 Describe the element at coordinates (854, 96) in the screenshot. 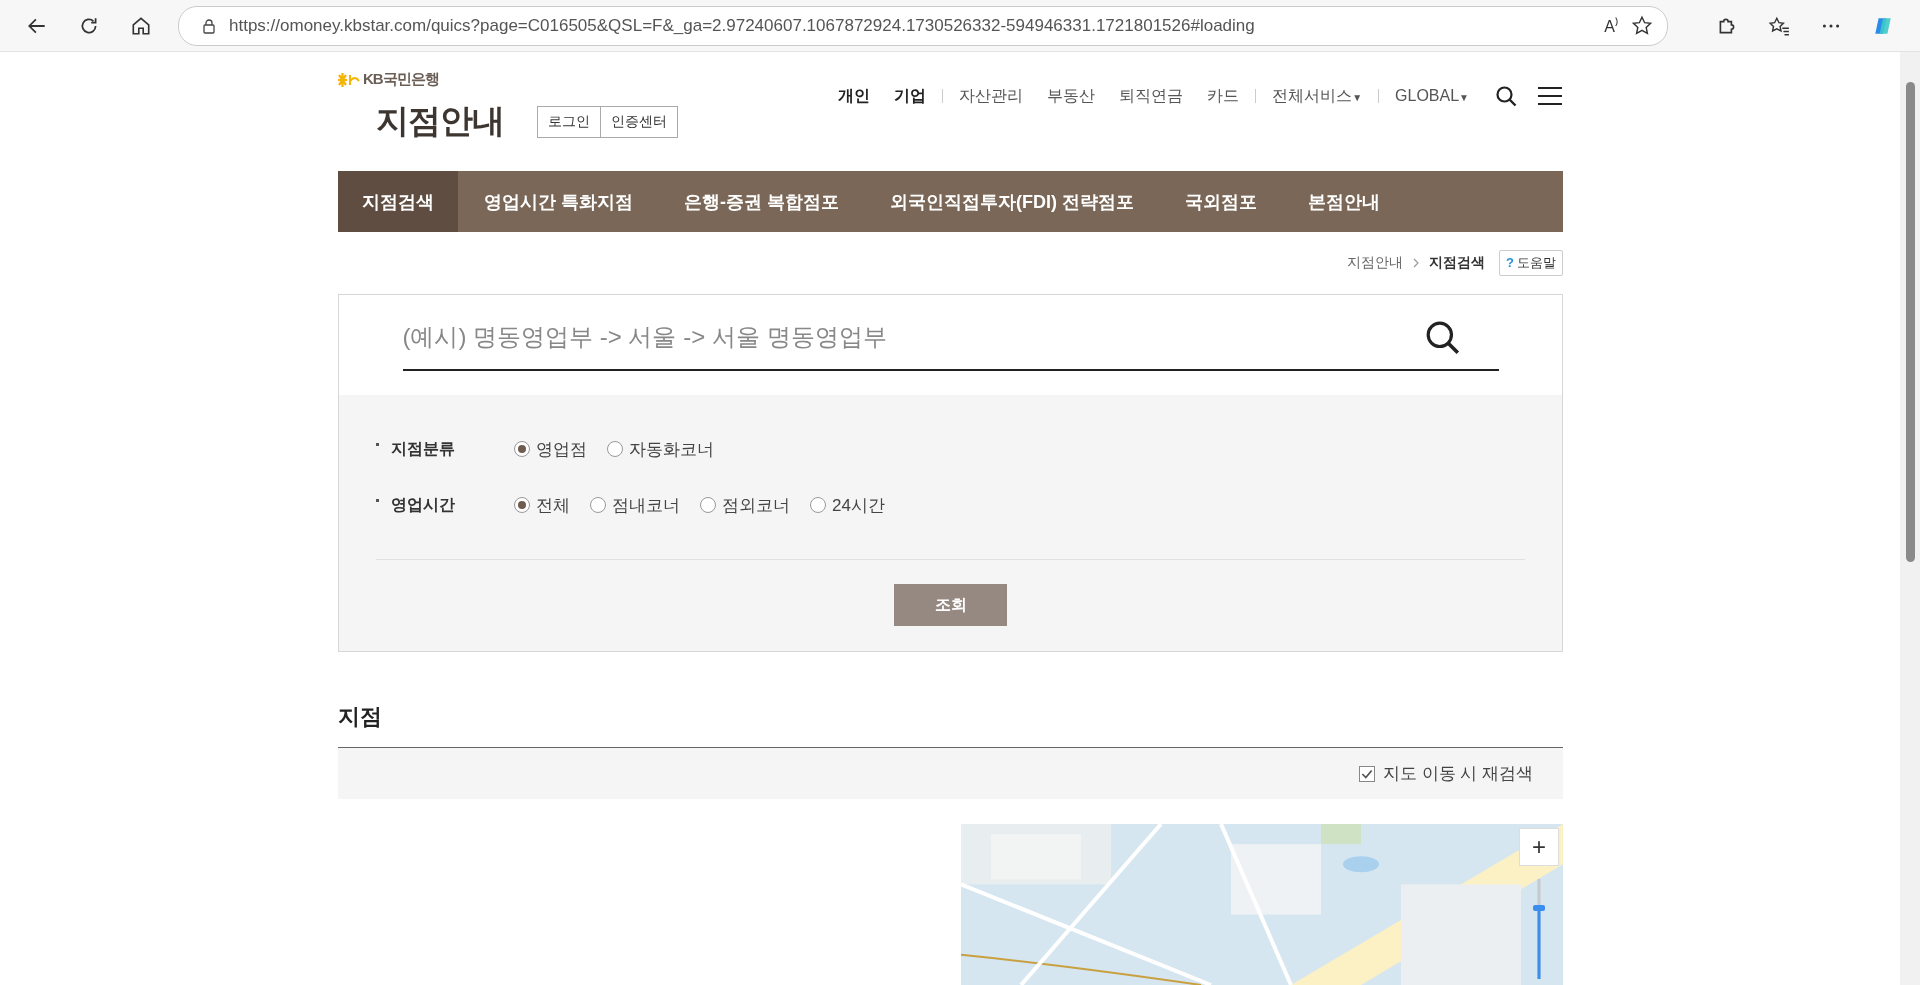

I see `top-menu-link: 개인` at that location.